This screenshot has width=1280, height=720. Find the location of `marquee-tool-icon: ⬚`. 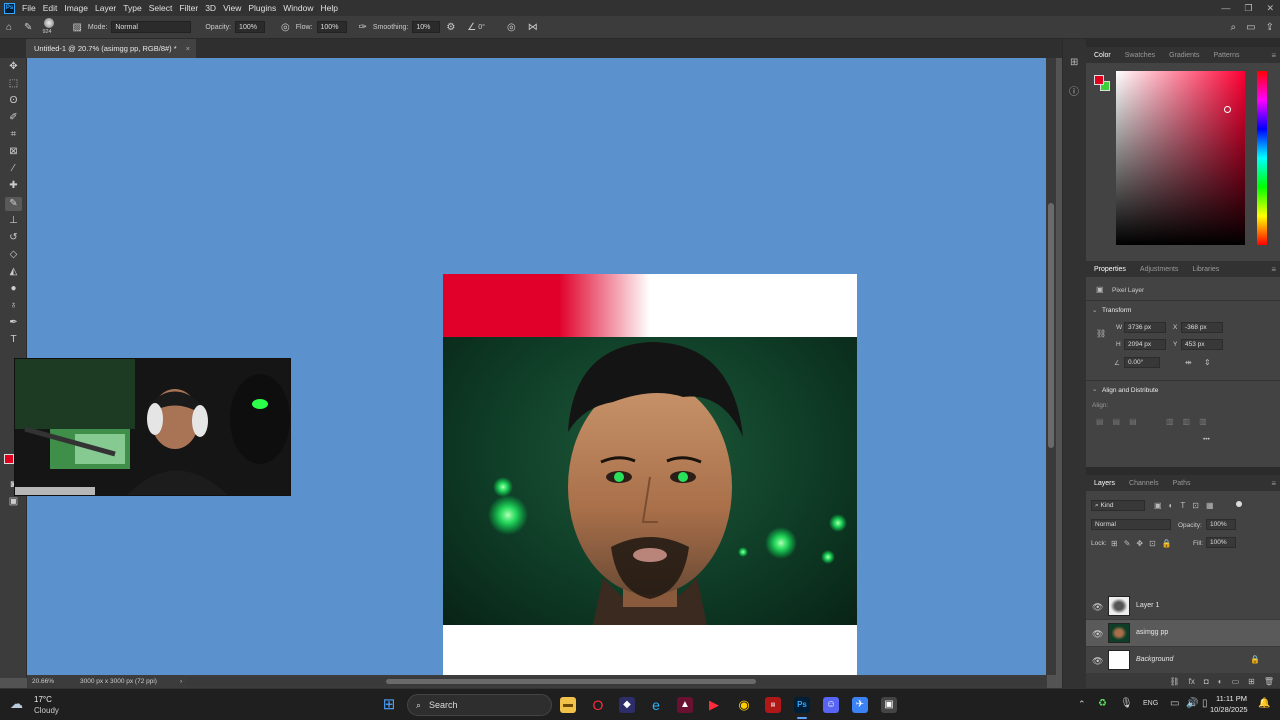

marquee-tool-icon: ⬚ is located at coordinates (13, 84).